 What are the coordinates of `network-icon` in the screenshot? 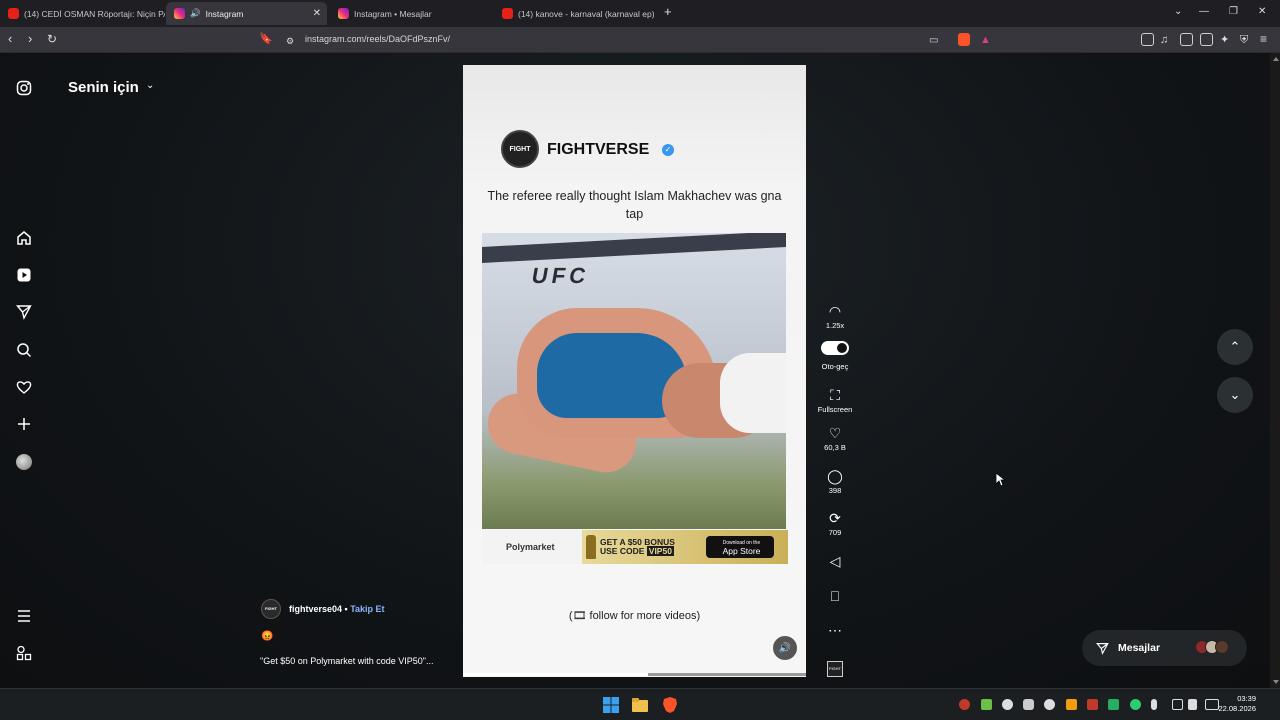 It's located at (1177, 704).